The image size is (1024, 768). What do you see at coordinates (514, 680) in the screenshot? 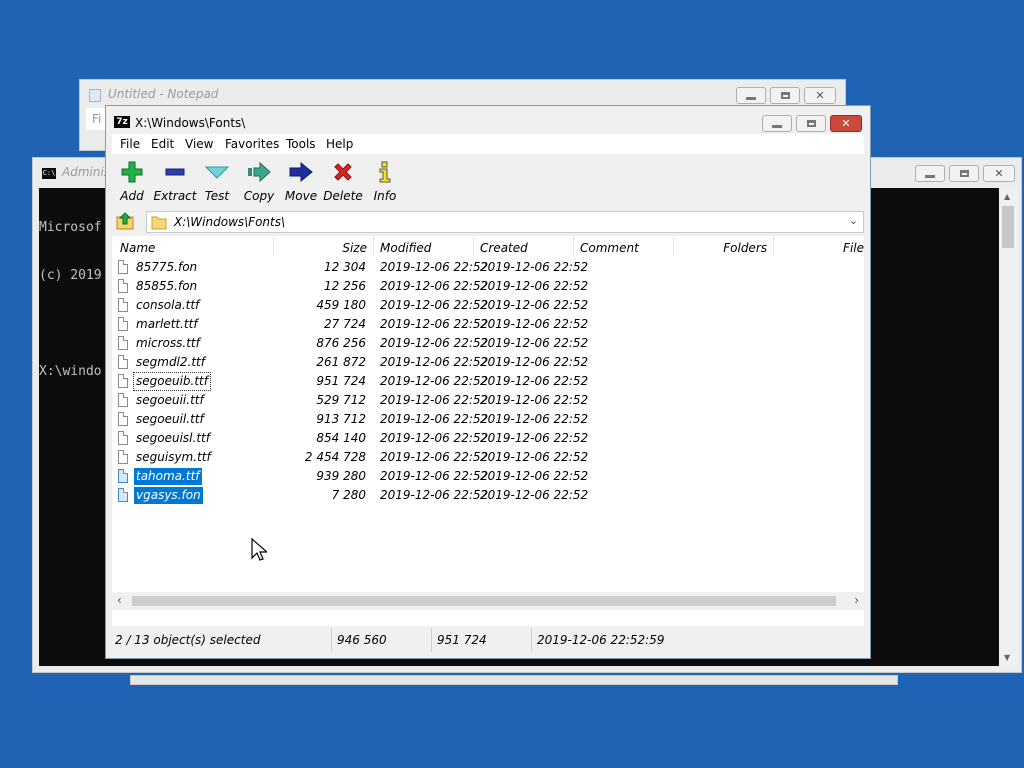
I see `background-window-bottom-edge` at bounding box center [514, 680].